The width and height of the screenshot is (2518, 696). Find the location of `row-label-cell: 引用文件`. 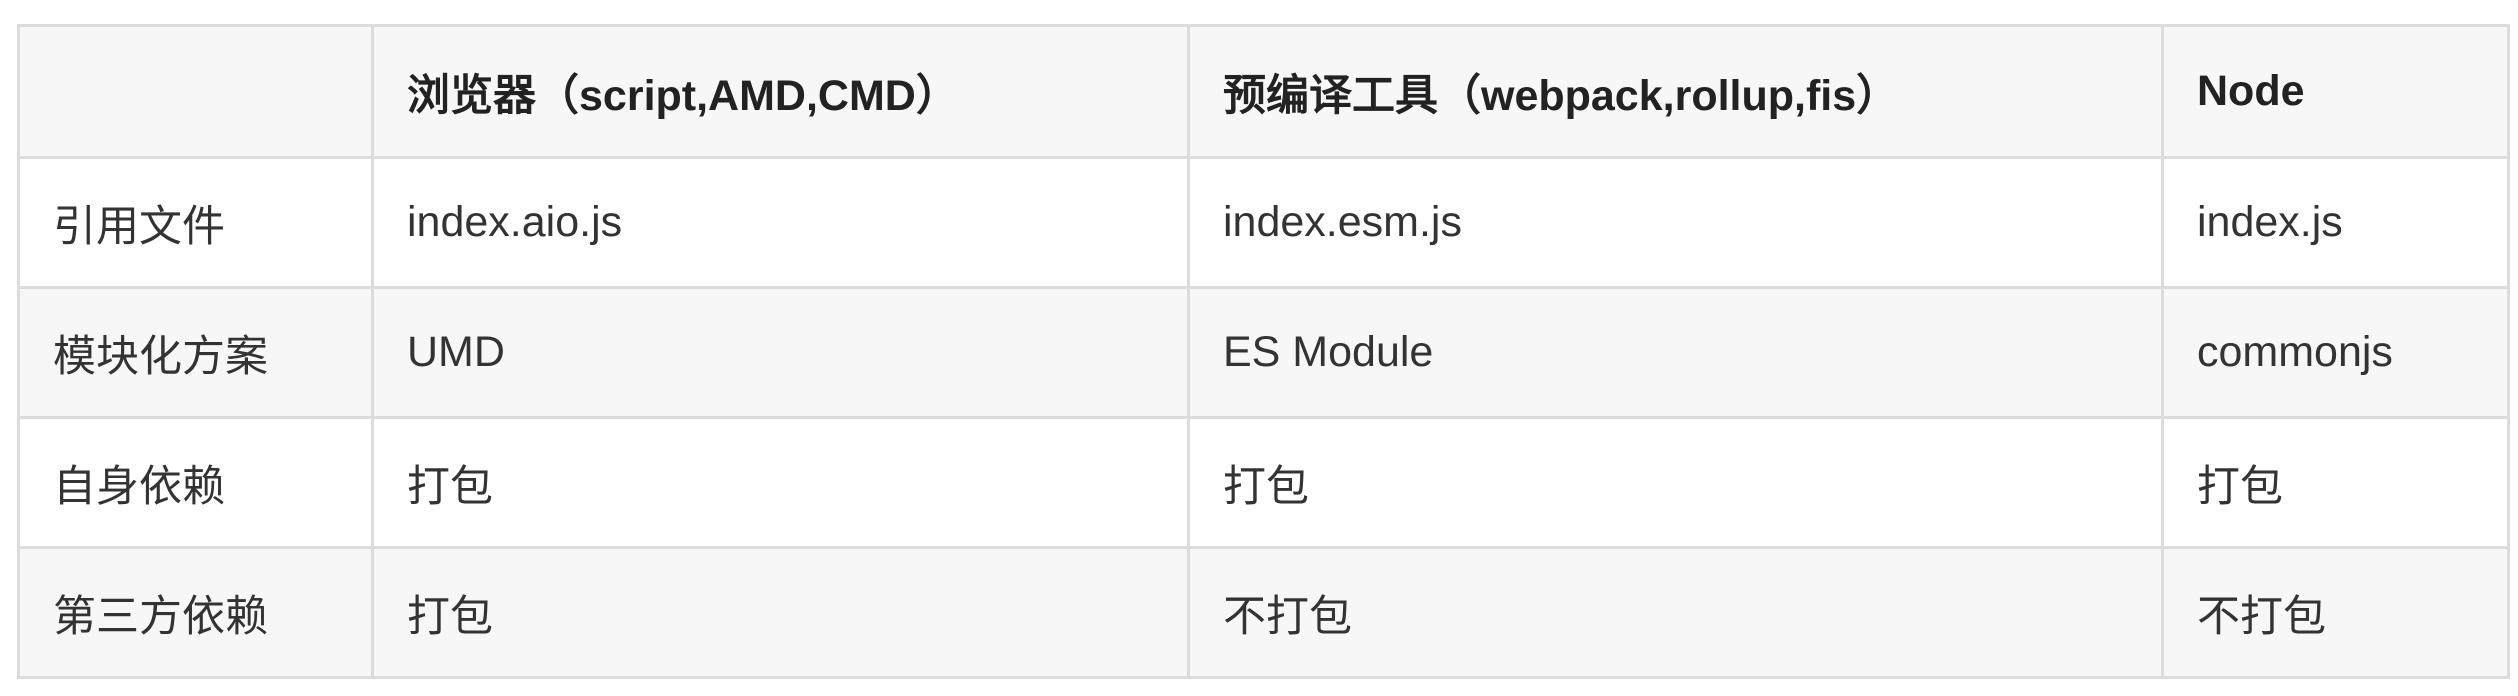

row-label-cell: 引用文件 is located at coordinates (195, 222).